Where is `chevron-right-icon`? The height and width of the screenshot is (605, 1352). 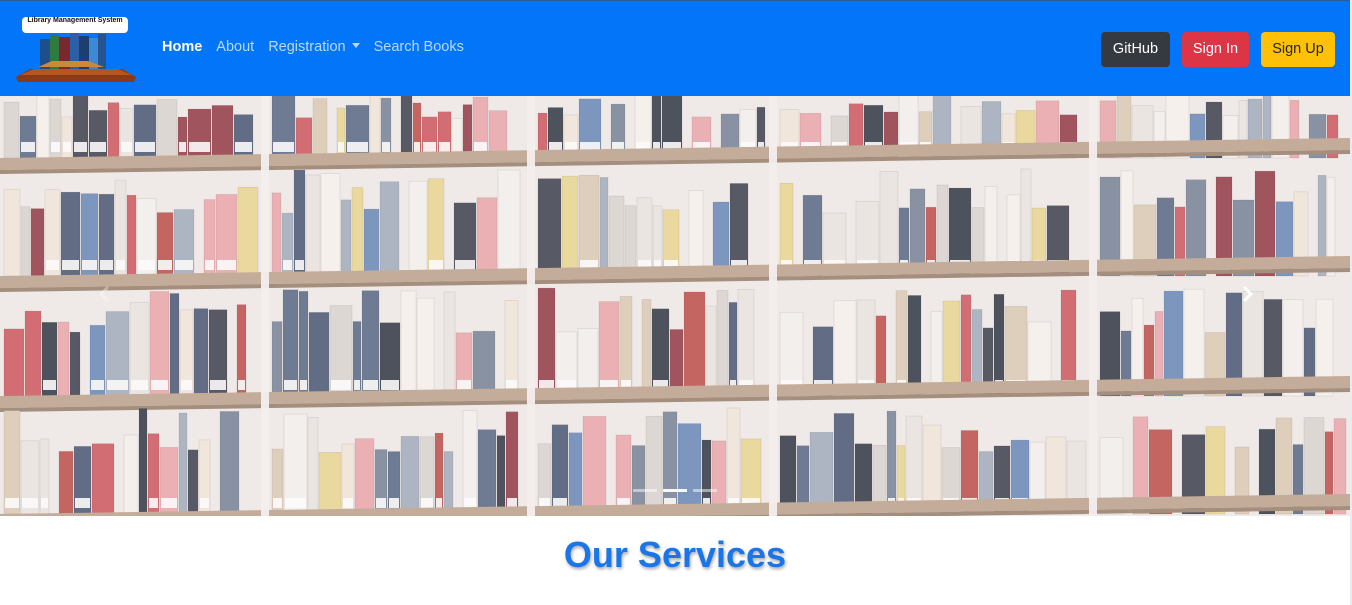
chevron-right-icon is located at coordinates (1247, 294).